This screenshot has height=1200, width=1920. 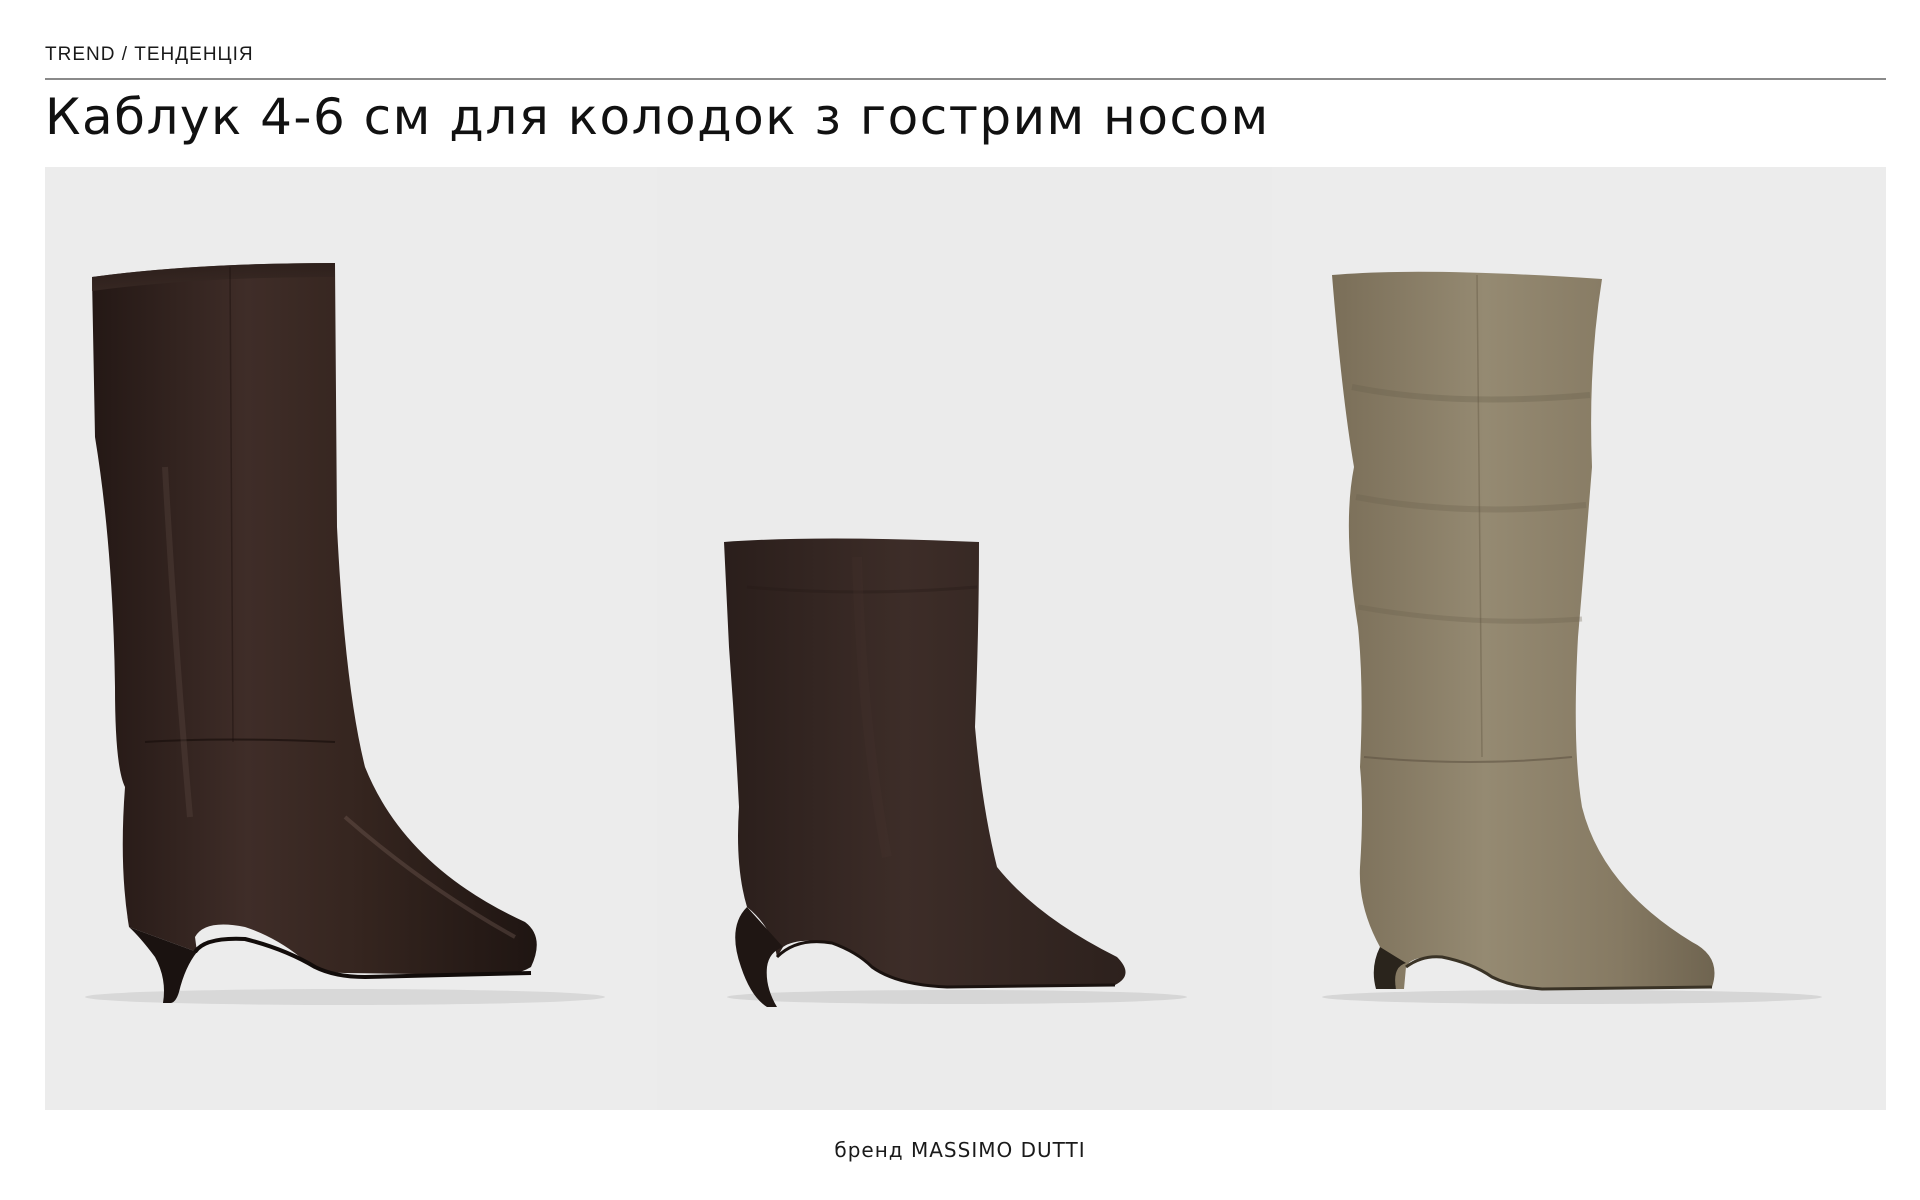 I want to click on section-kicker: TREND / ТЕНДЕНЦІЯ, so click(x=149, y=54).